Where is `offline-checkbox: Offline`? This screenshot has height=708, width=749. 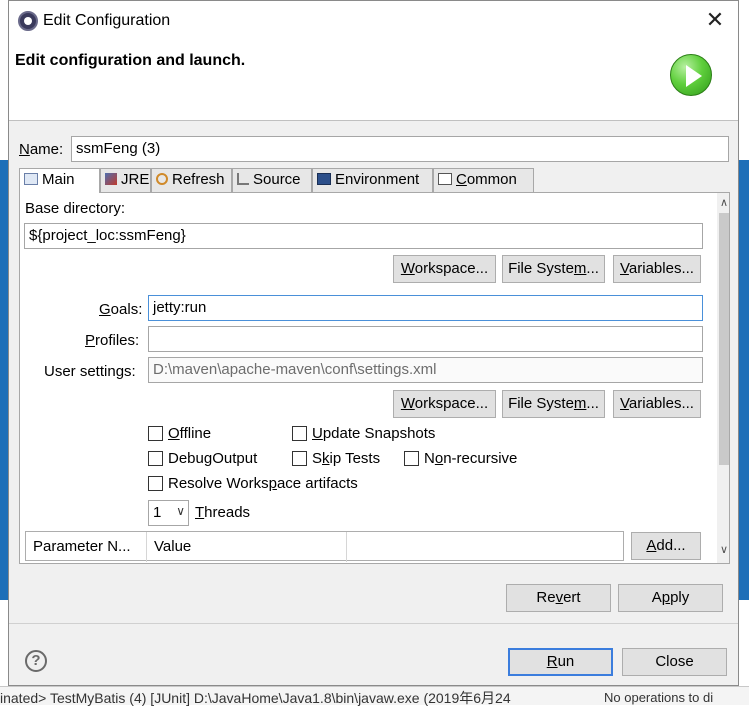
offline-checkbox: Offline is located at coordinates (179, 433).